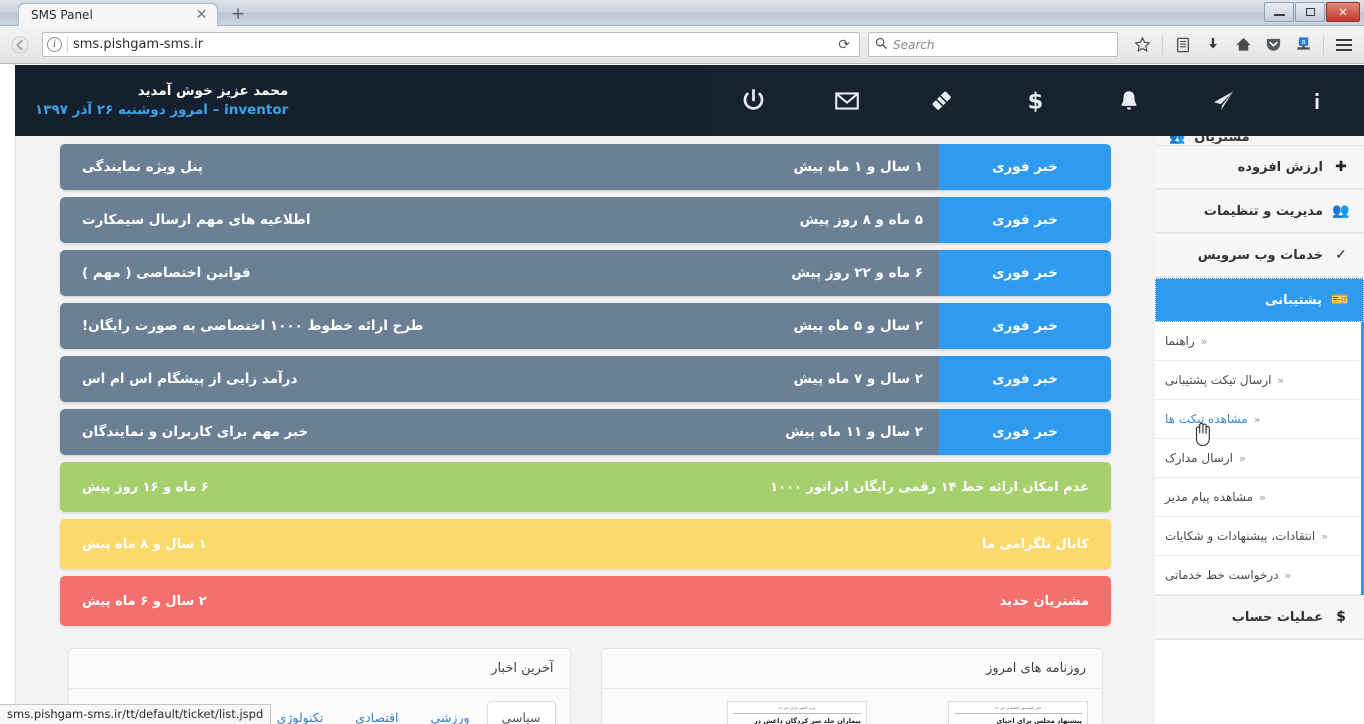 The height and width of the screenshot is (724, 1364). I want to click on sidebar-item-label: عملیات حساب, so click(1277, 617).